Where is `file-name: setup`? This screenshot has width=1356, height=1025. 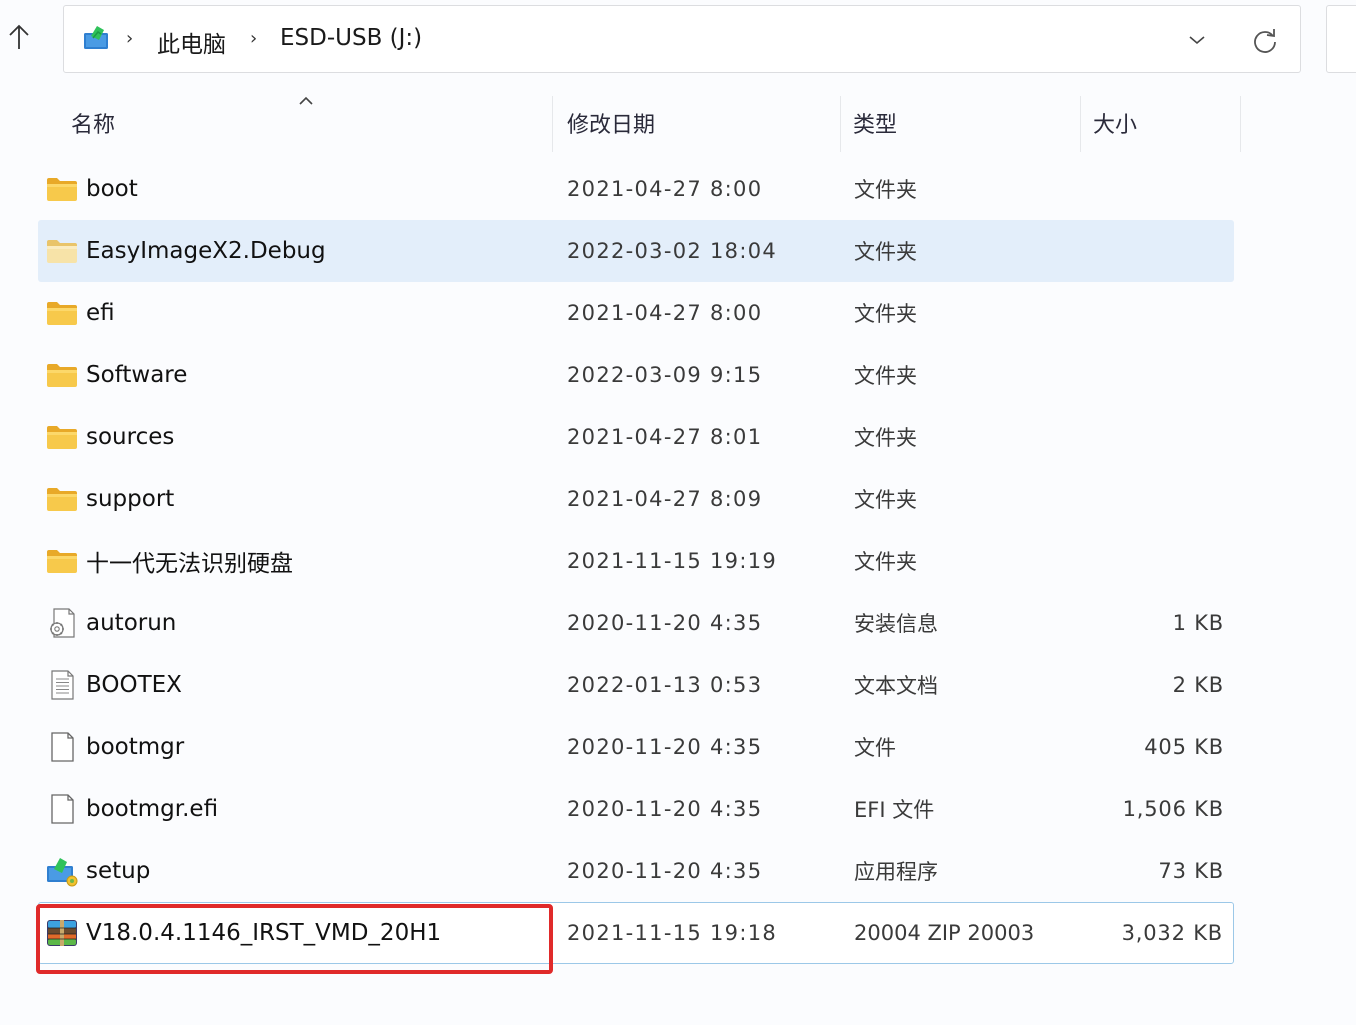
file-name: setup is located at coordinates (118, 871).